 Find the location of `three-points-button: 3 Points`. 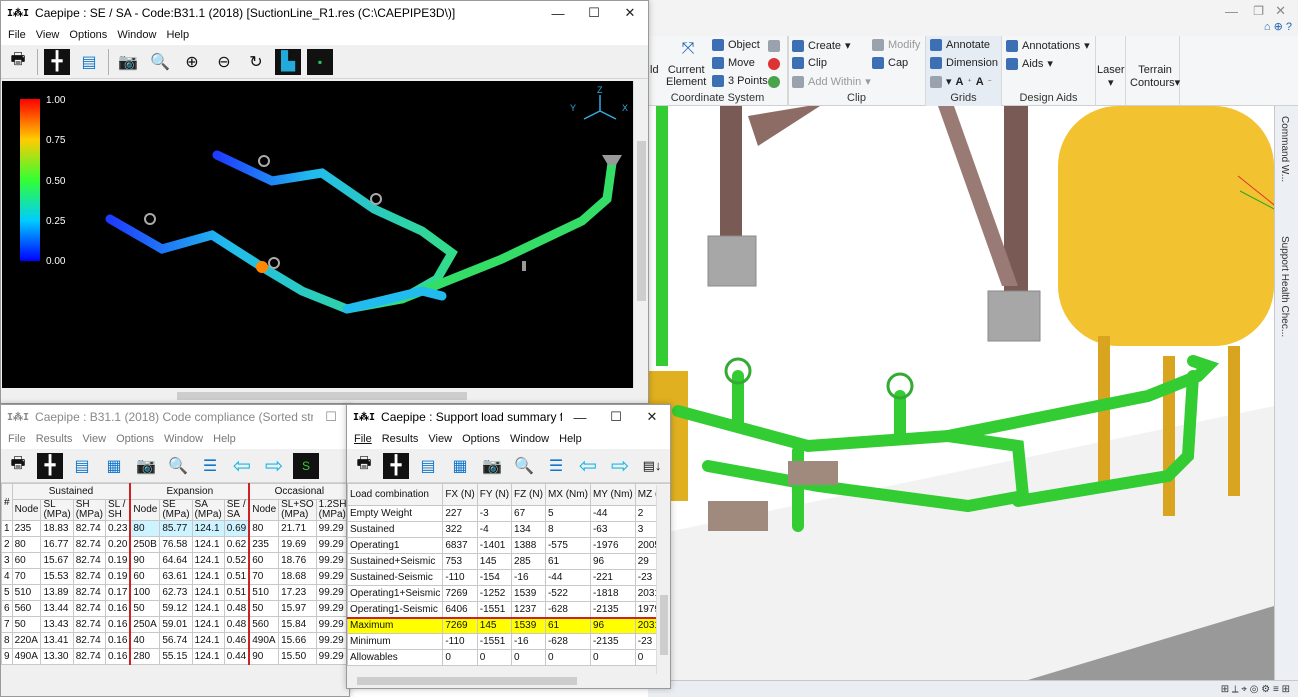

three-points-button: 3 Points is located at coordinates (740, 81).